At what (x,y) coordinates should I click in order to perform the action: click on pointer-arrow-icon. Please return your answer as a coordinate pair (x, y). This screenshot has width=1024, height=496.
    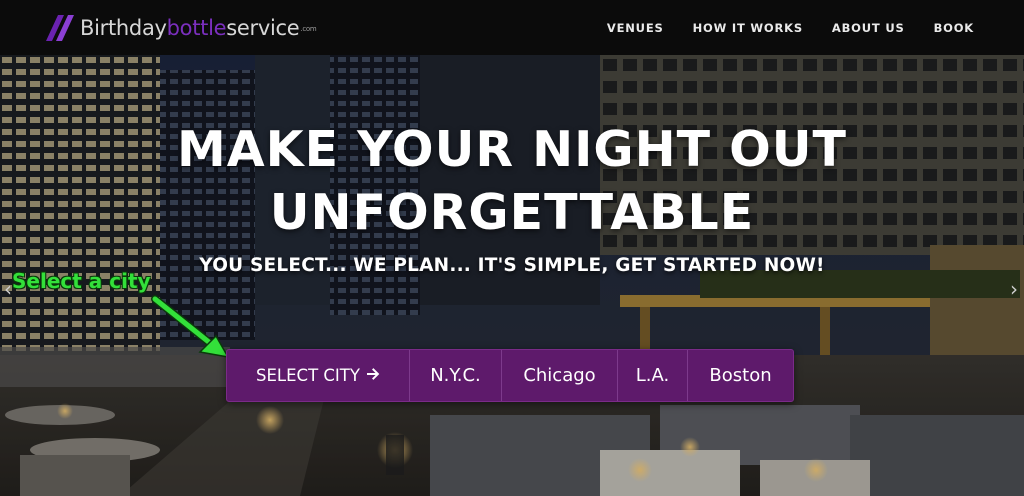
    Looking at the image, I should click on (190, 327).